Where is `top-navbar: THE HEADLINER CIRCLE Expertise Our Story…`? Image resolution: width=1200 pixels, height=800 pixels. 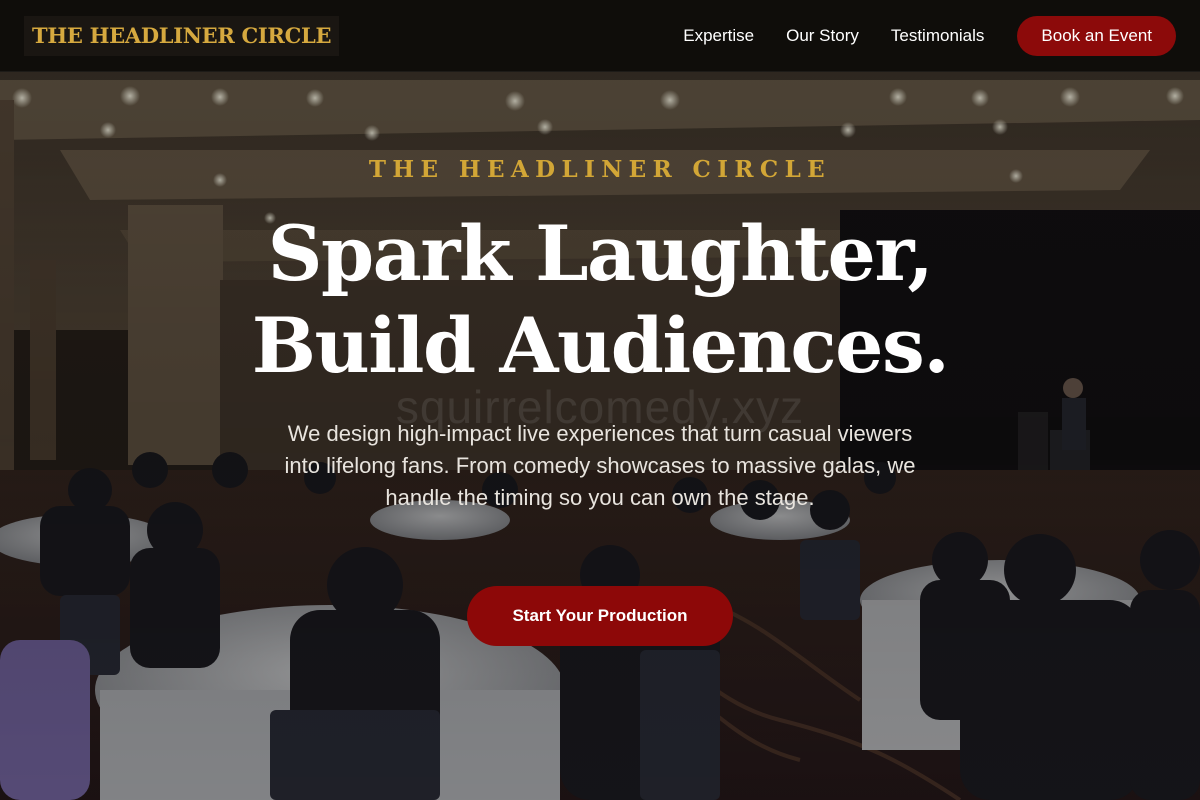 top-navbar: THE HEADLINER CIRCLE Expertise Our Story… is located at coordinates (600, 36).